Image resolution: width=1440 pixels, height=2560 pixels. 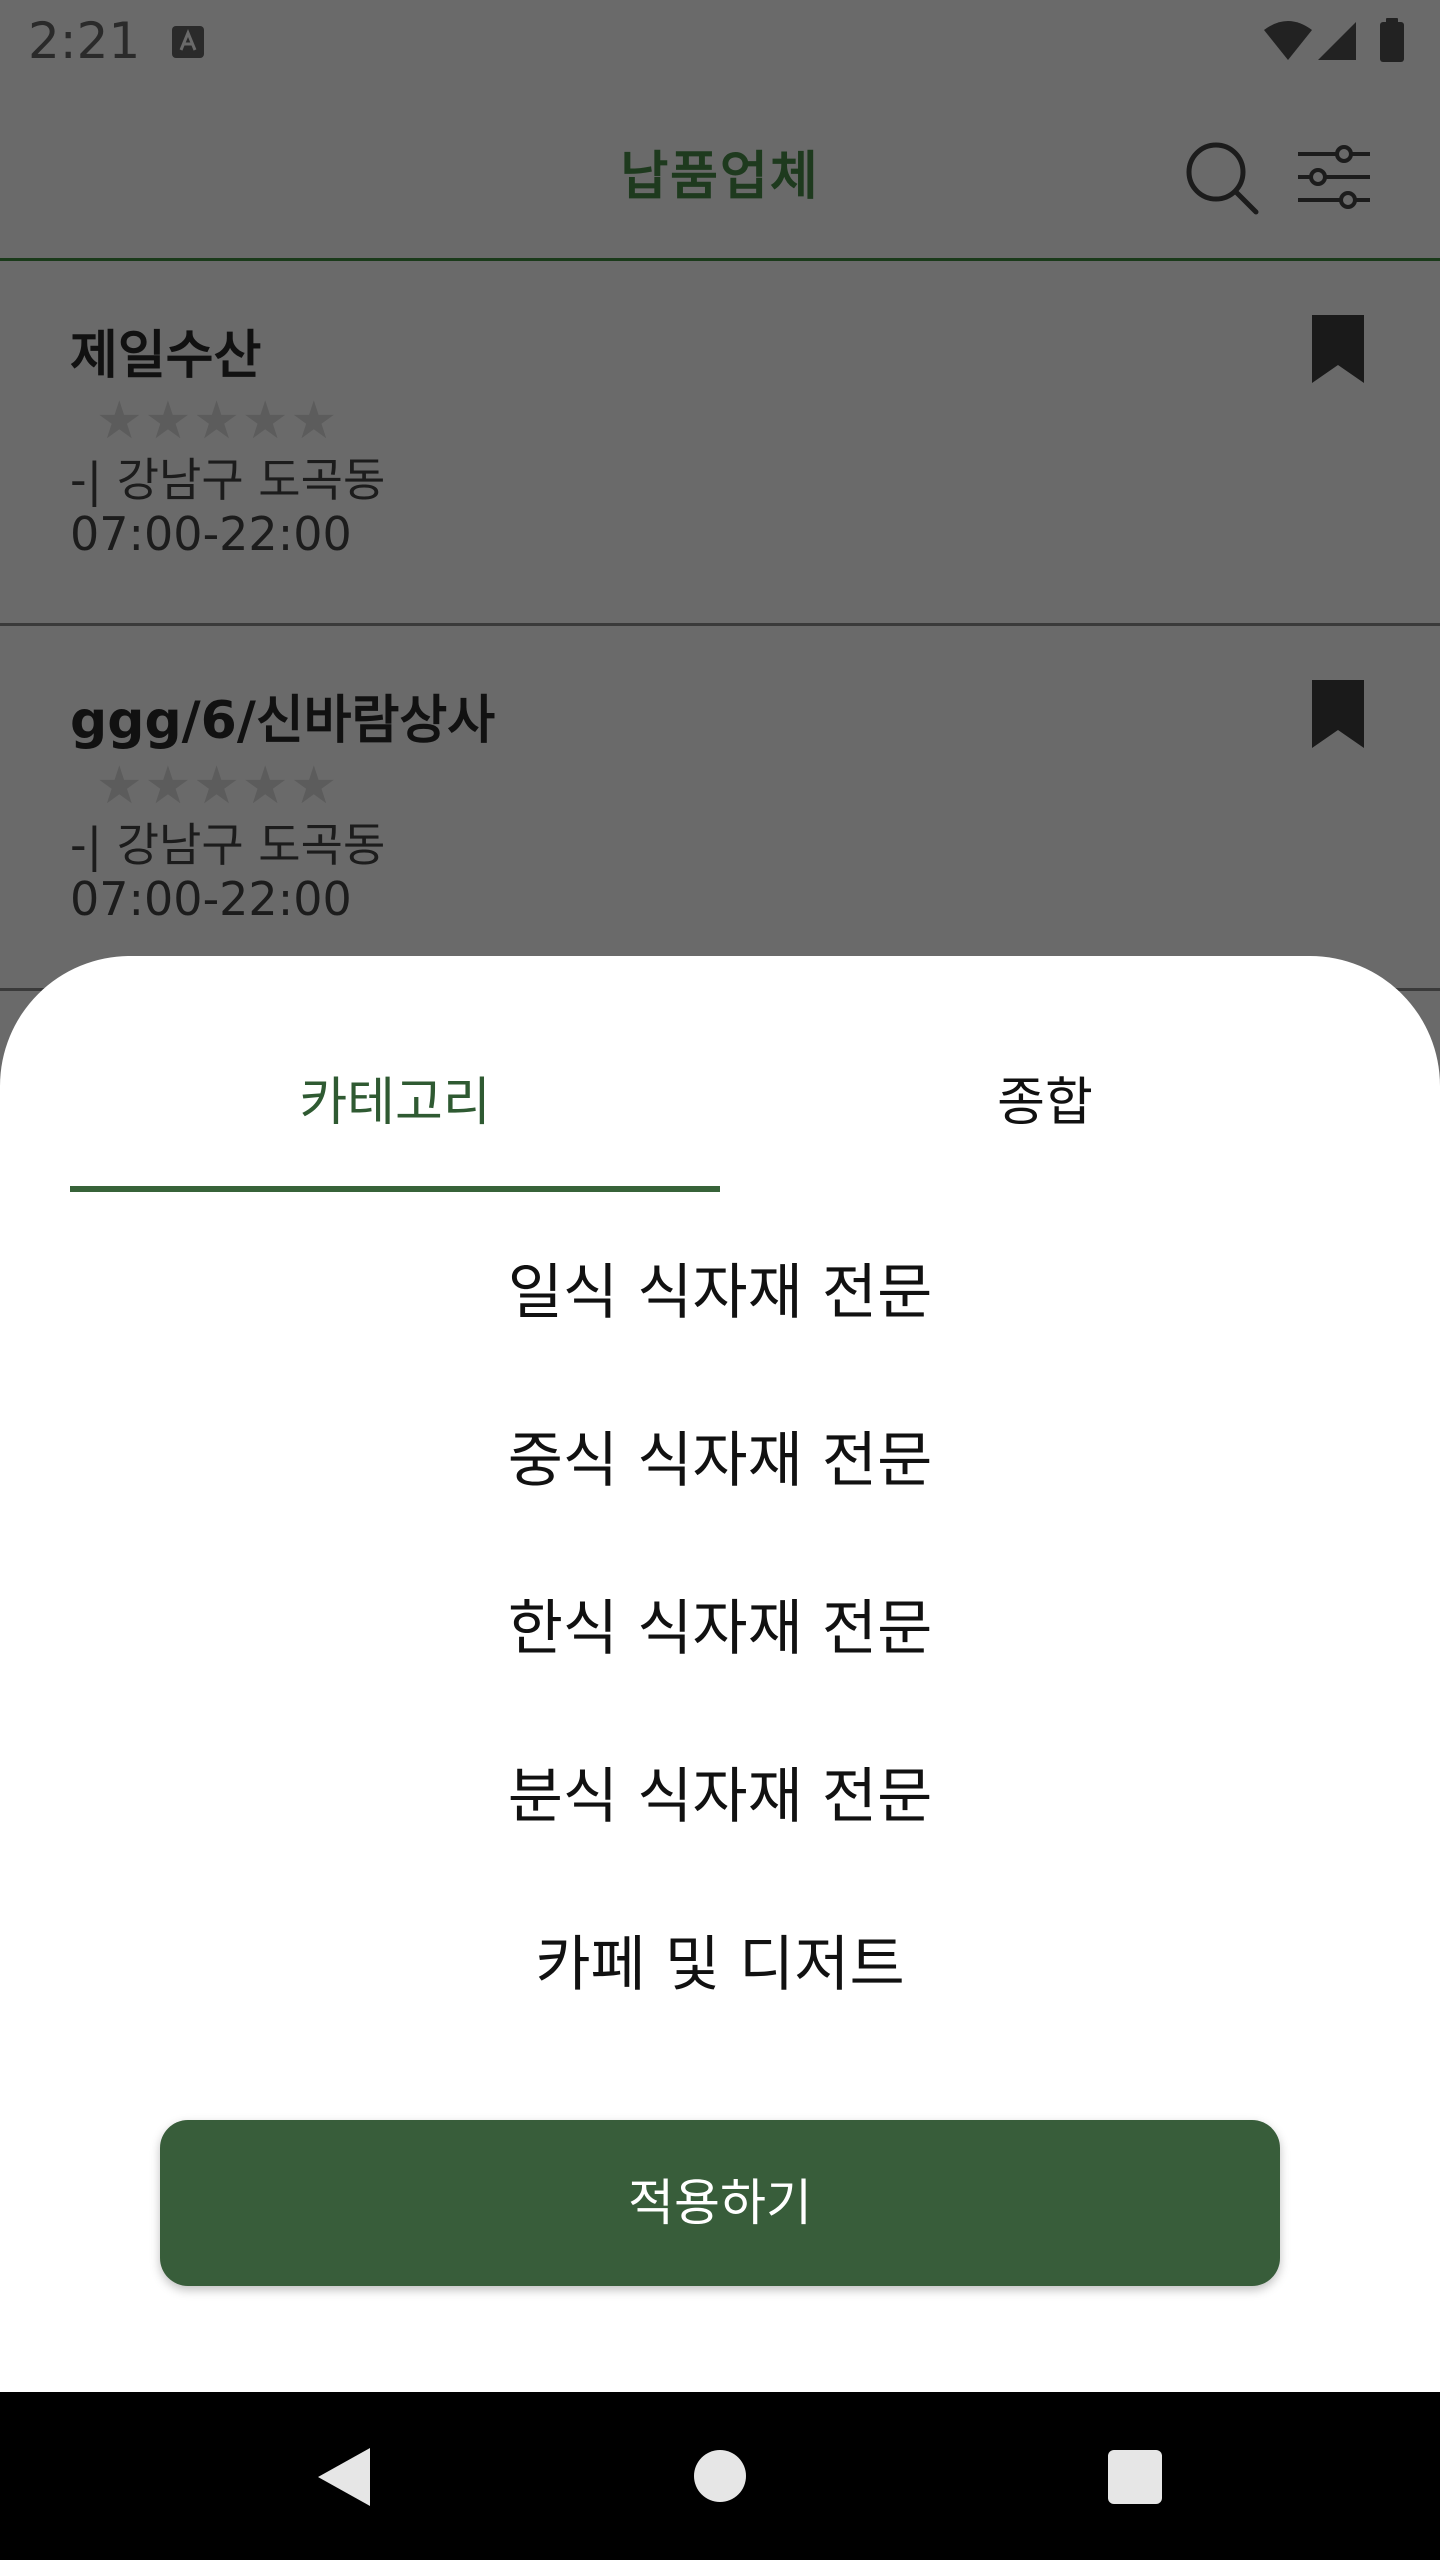 What do you see at coordinates (84, 41) in the screenshot?
I see `status-time: 2:21` at bounding box center [84, 41].